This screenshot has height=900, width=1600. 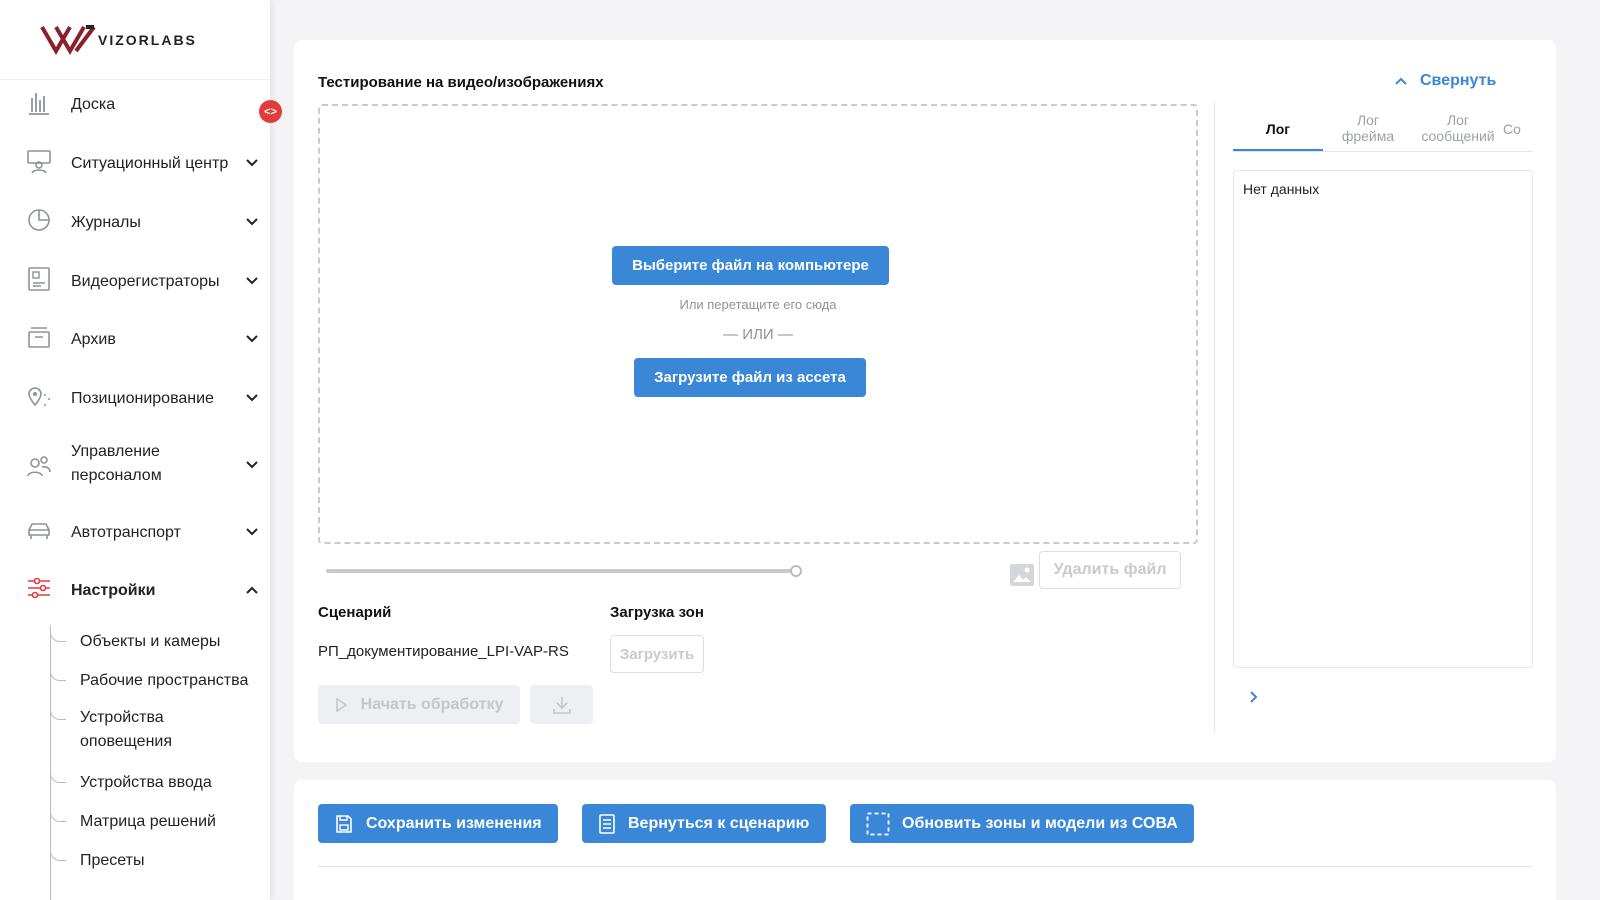 I want to click on sidebar-subitem-label: Пресеты, so click(x=112, y=860).